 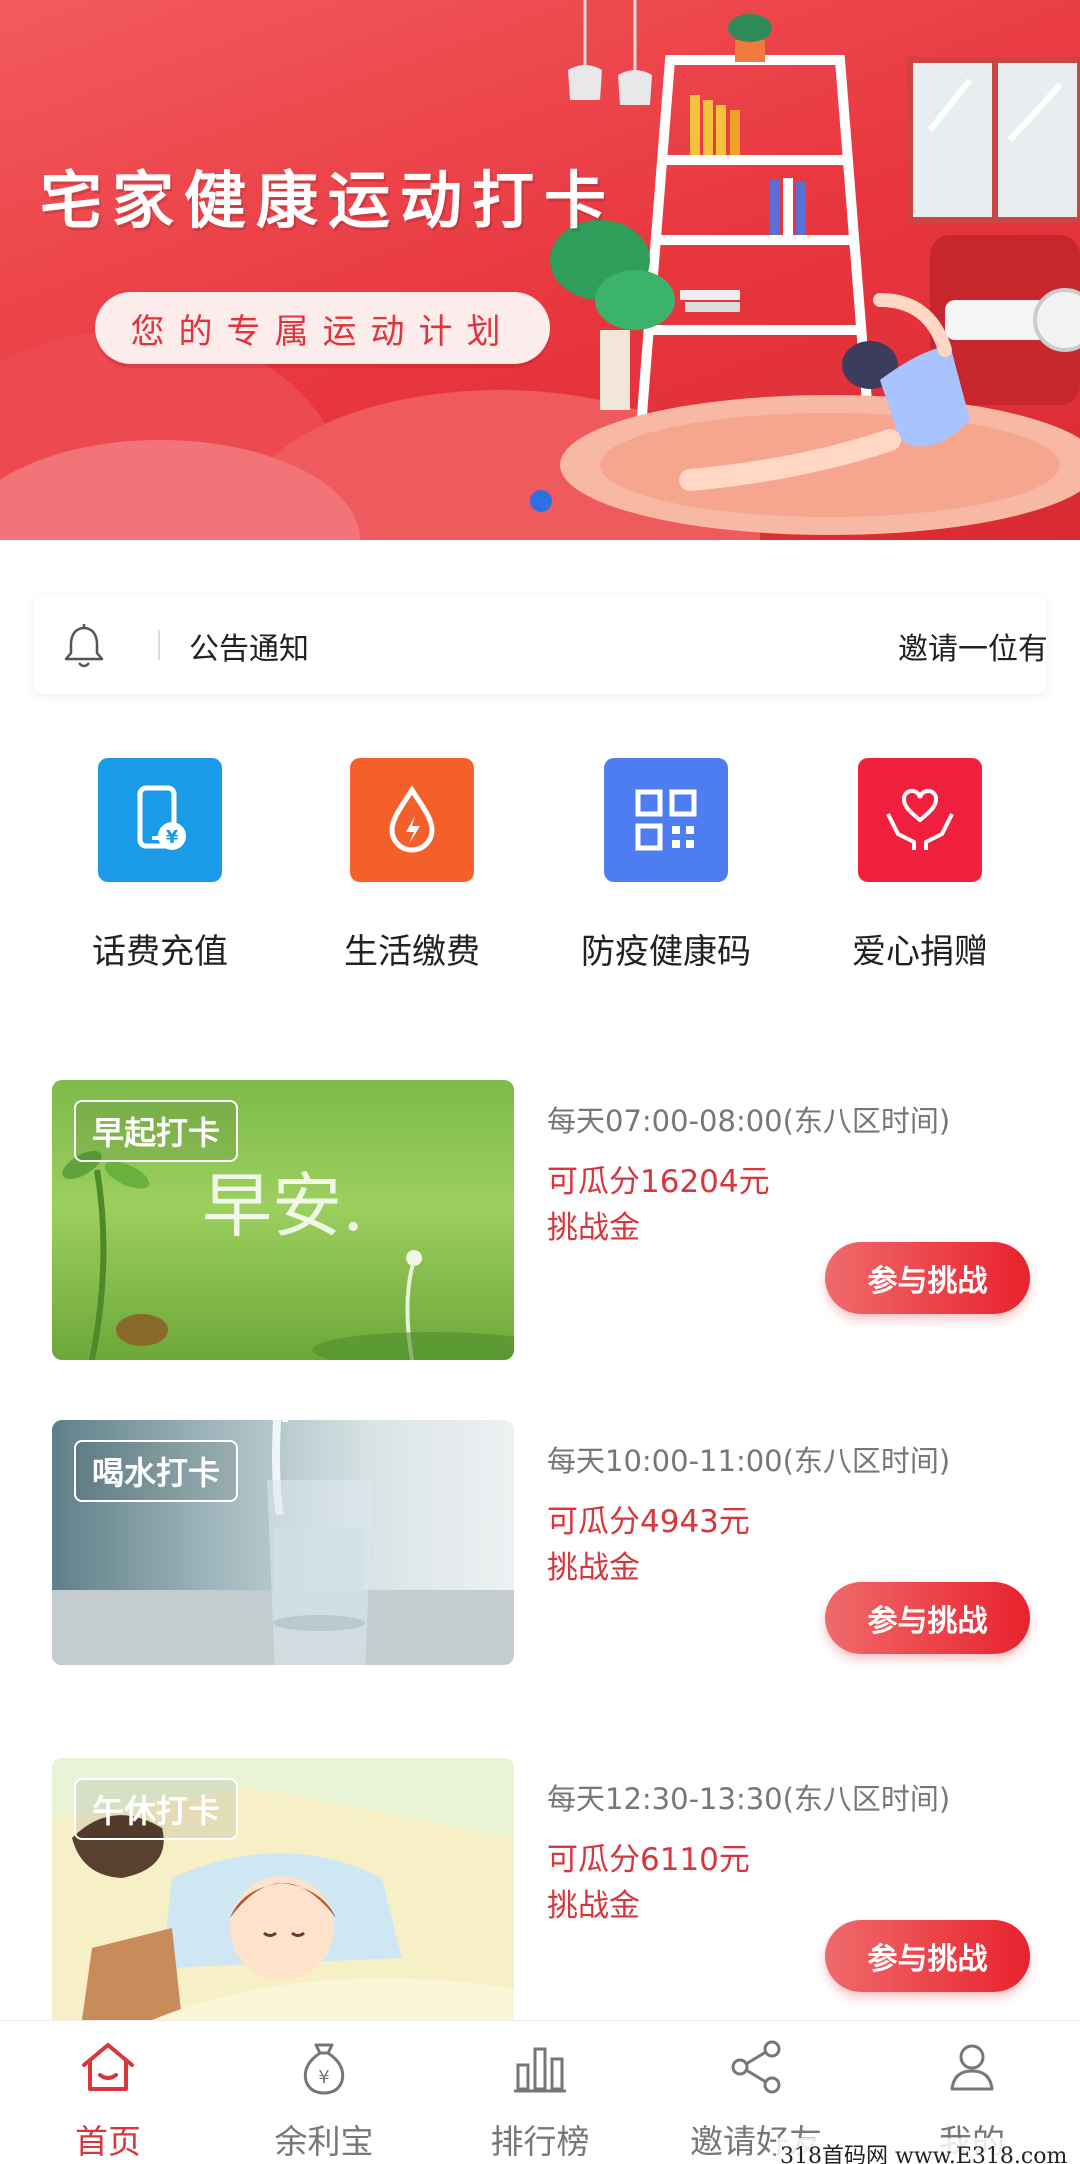 I want to click on challenge-image-drink-water: 喝水打卡, so click(x=283, y=1542).